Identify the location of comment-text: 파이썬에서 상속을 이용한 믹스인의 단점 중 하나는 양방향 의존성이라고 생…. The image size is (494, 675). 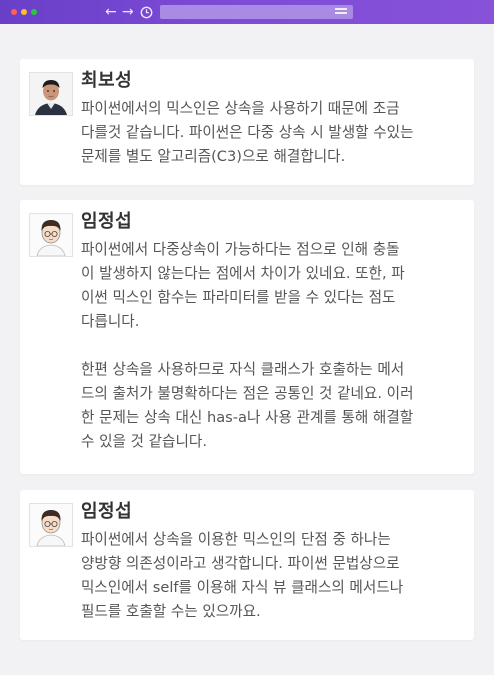
(242, 575).